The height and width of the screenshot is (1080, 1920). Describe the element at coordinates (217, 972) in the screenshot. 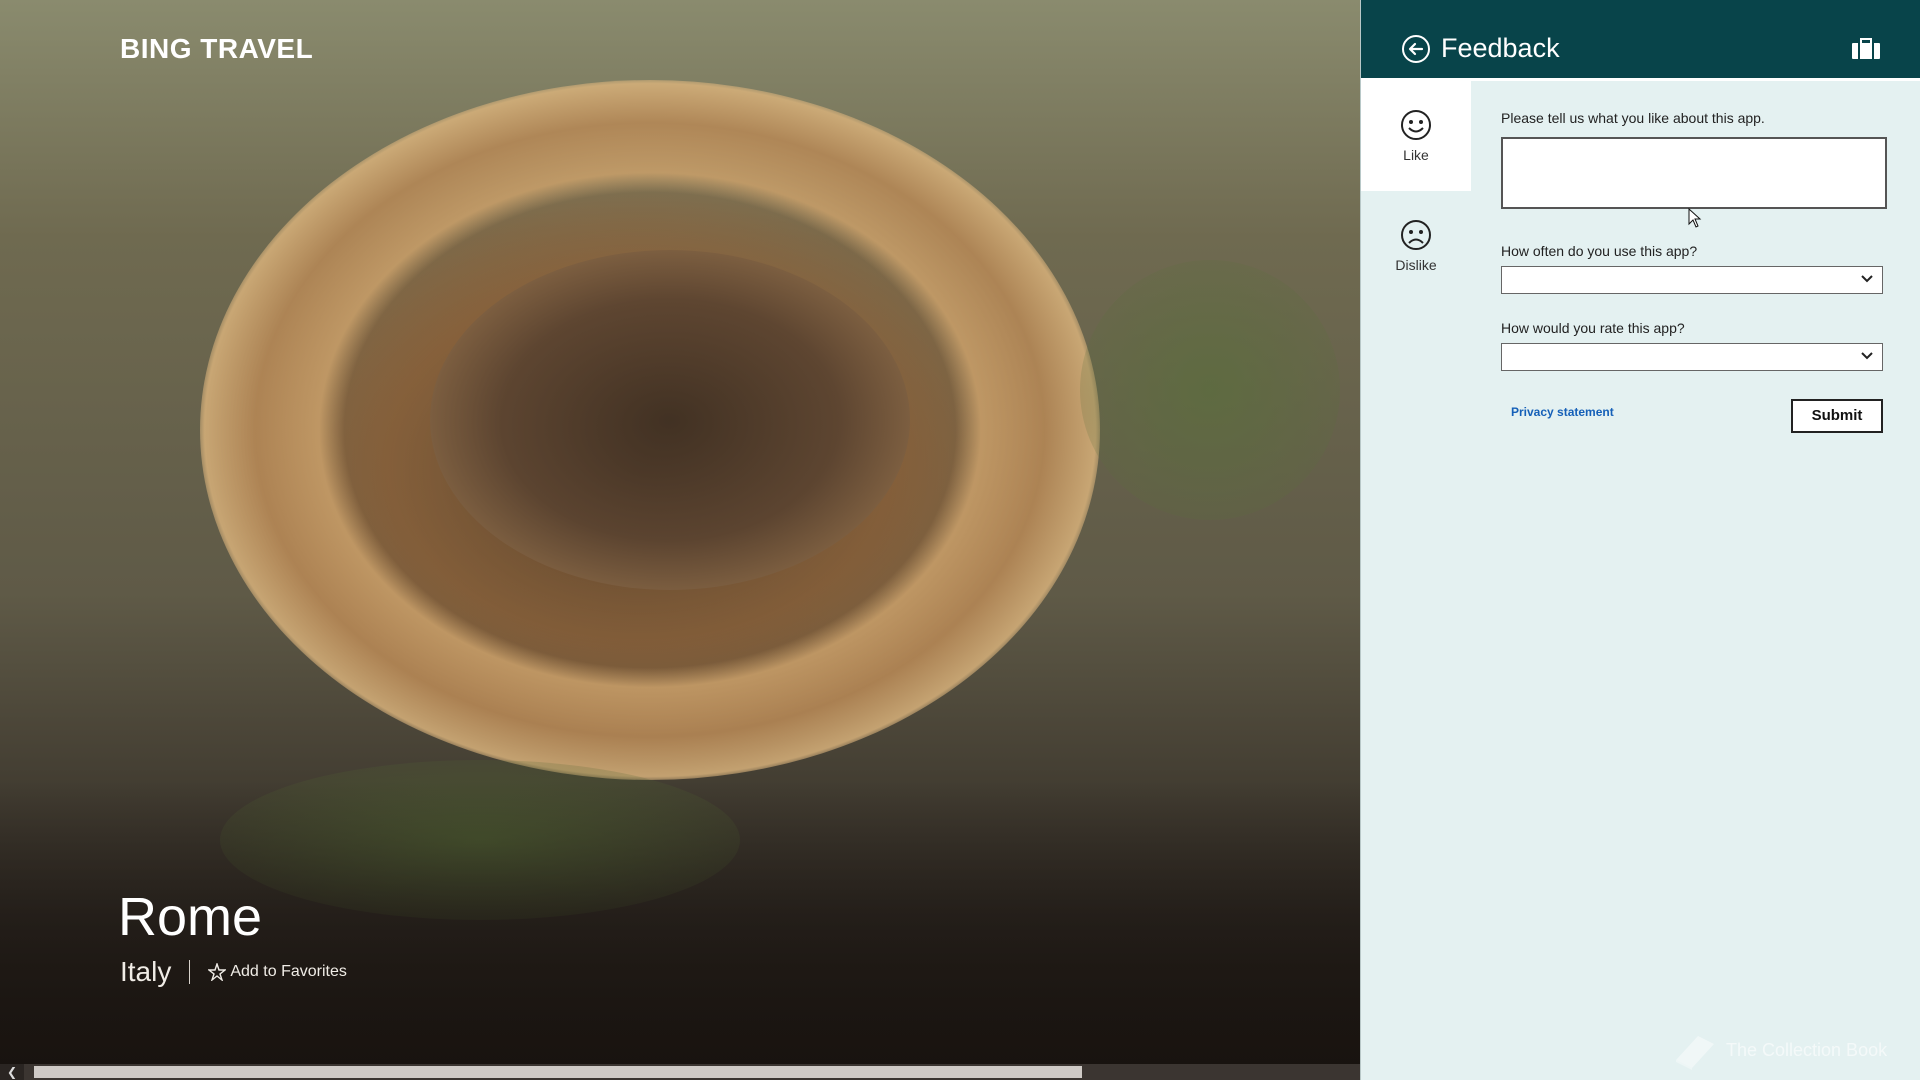

I see `star-pin-icon` at that location.